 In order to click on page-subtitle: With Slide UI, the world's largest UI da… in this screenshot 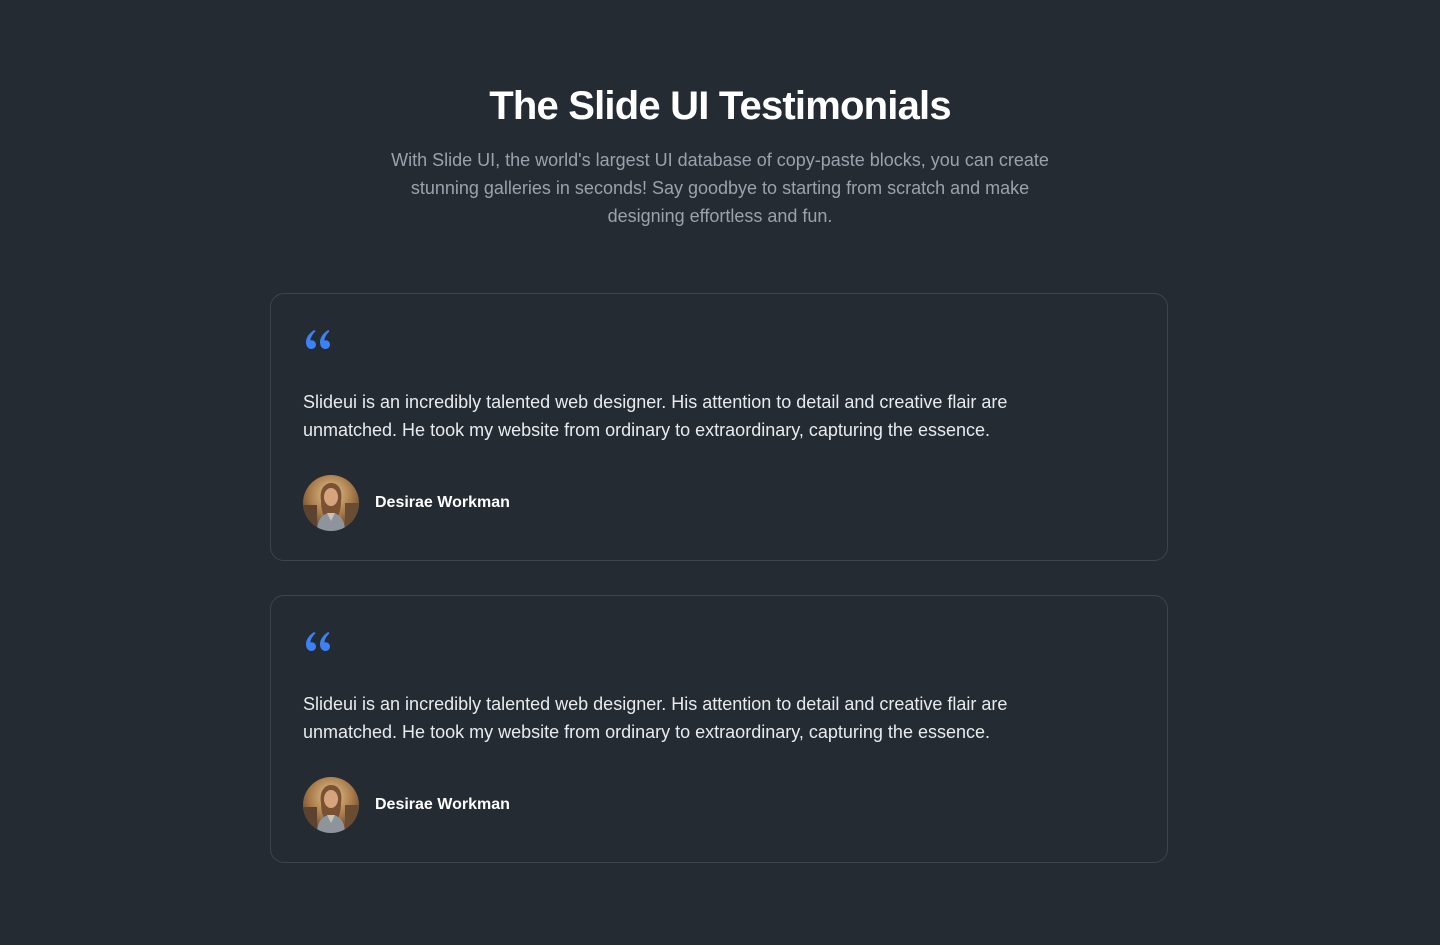, I will do `click(720, 188)`.